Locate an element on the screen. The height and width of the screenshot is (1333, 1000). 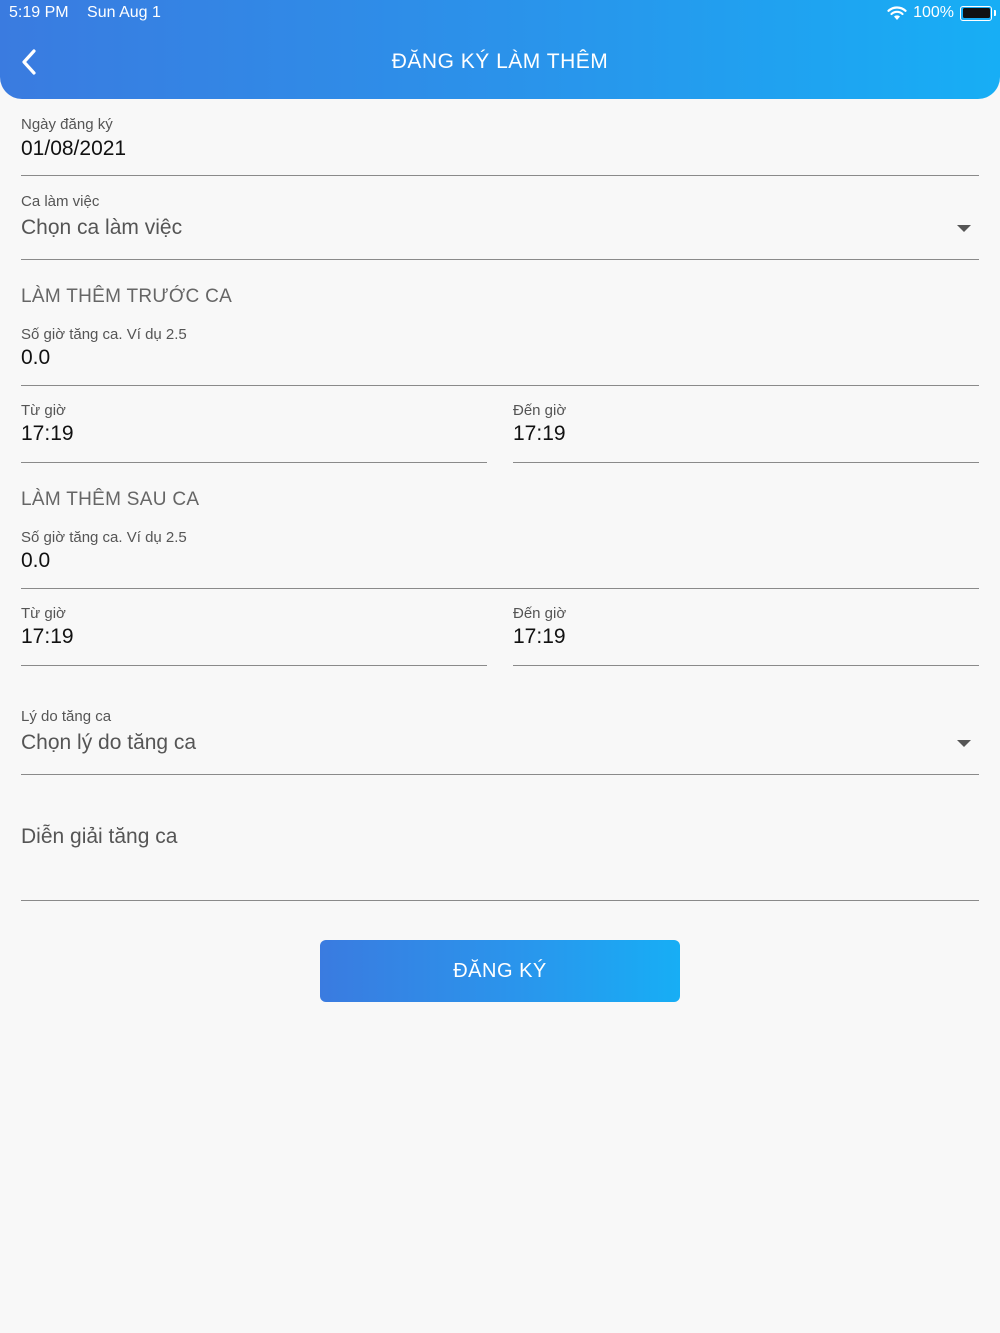
section-after-shift: LÀM THÊM SAU CA is located at coordinates (110, 499).